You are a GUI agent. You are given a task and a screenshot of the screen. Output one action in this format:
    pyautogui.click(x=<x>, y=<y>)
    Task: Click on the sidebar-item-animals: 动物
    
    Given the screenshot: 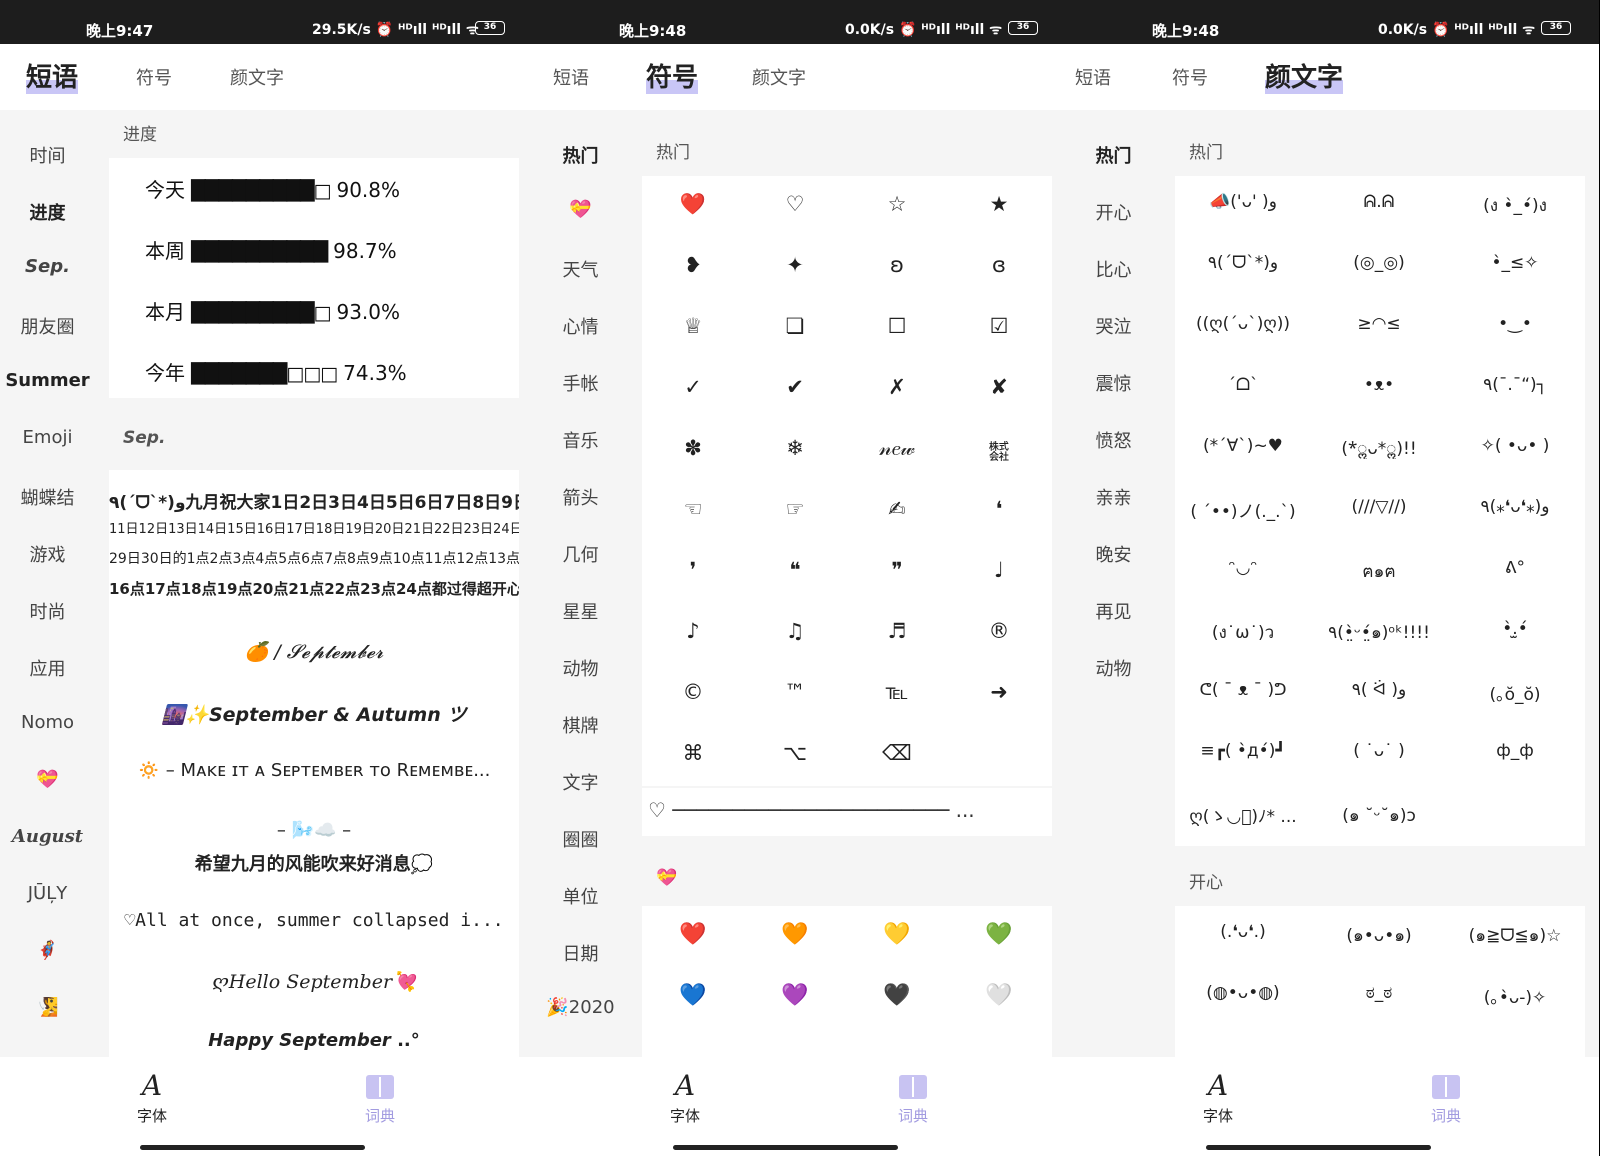 What is the action you would take?
    pyautogui.click(x=580, y=668)
    